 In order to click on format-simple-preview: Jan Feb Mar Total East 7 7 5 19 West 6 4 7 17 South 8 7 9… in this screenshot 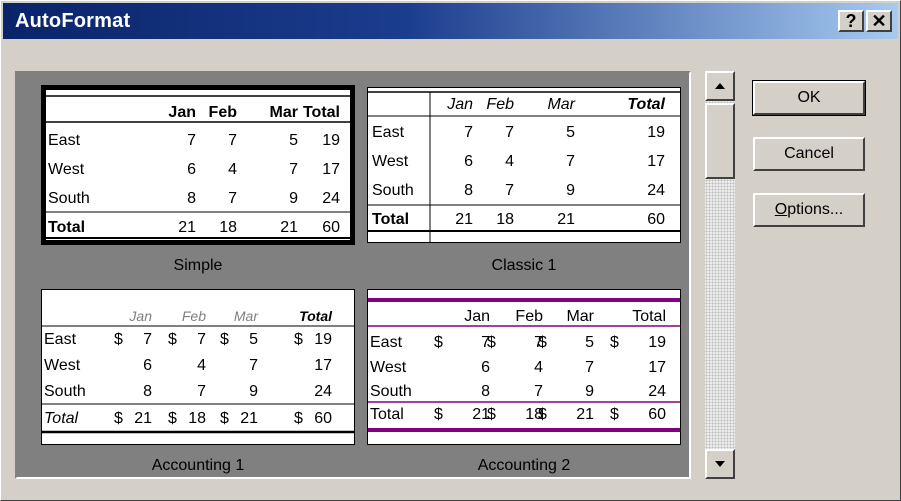, I will do `click(198, 165)`.